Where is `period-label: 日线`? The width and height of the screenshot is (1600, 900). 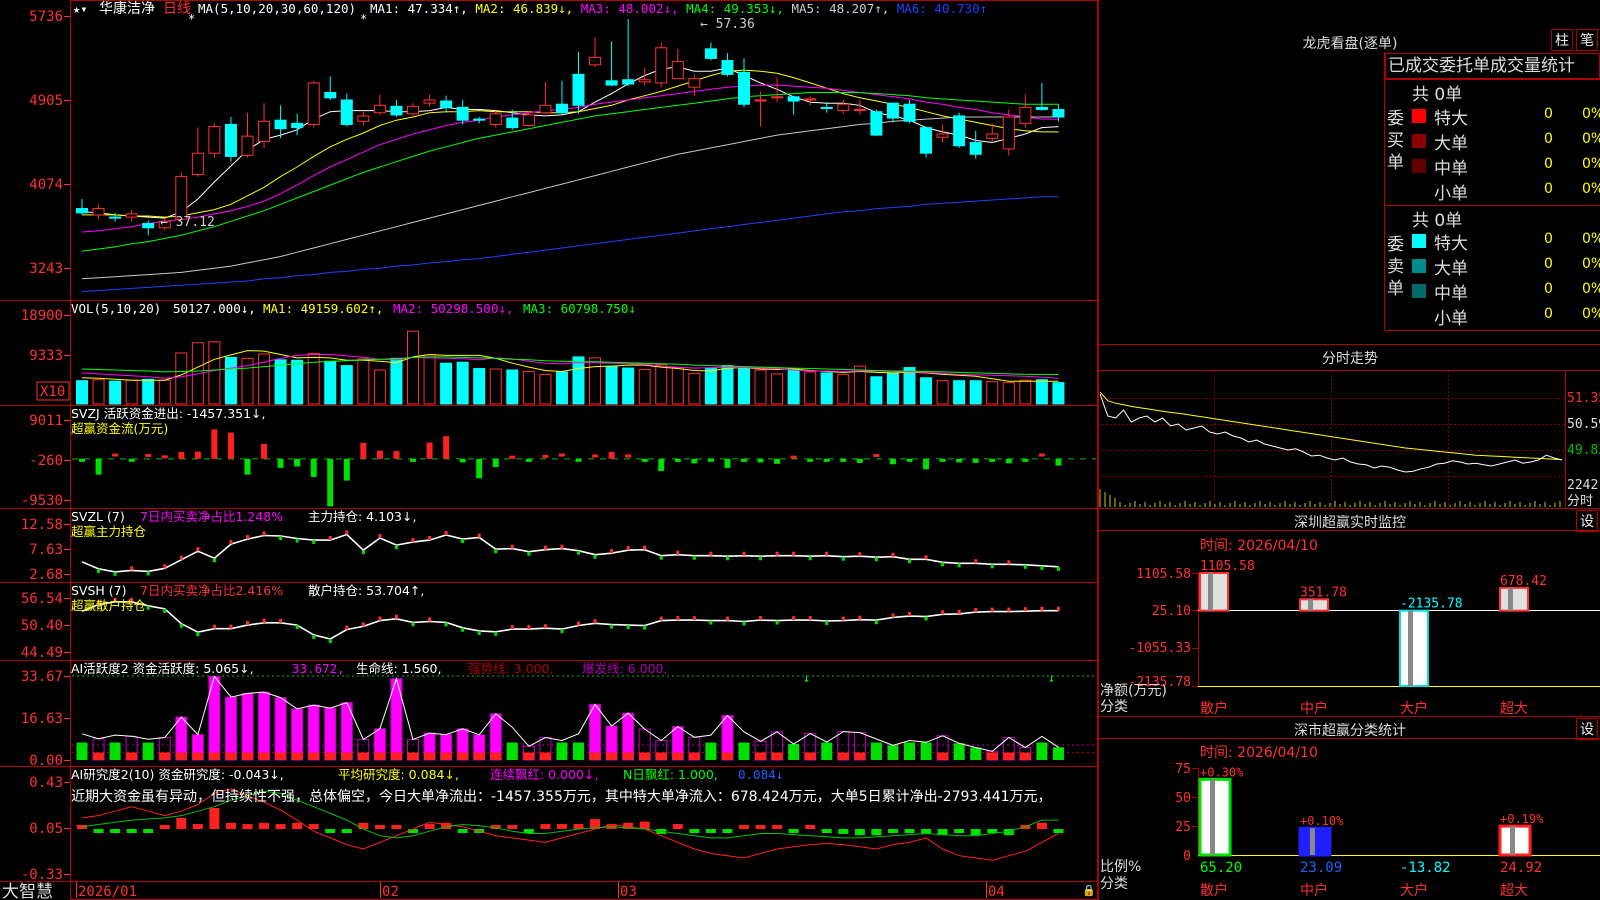
period-label: 日线 is located at coordinates (177, 9).